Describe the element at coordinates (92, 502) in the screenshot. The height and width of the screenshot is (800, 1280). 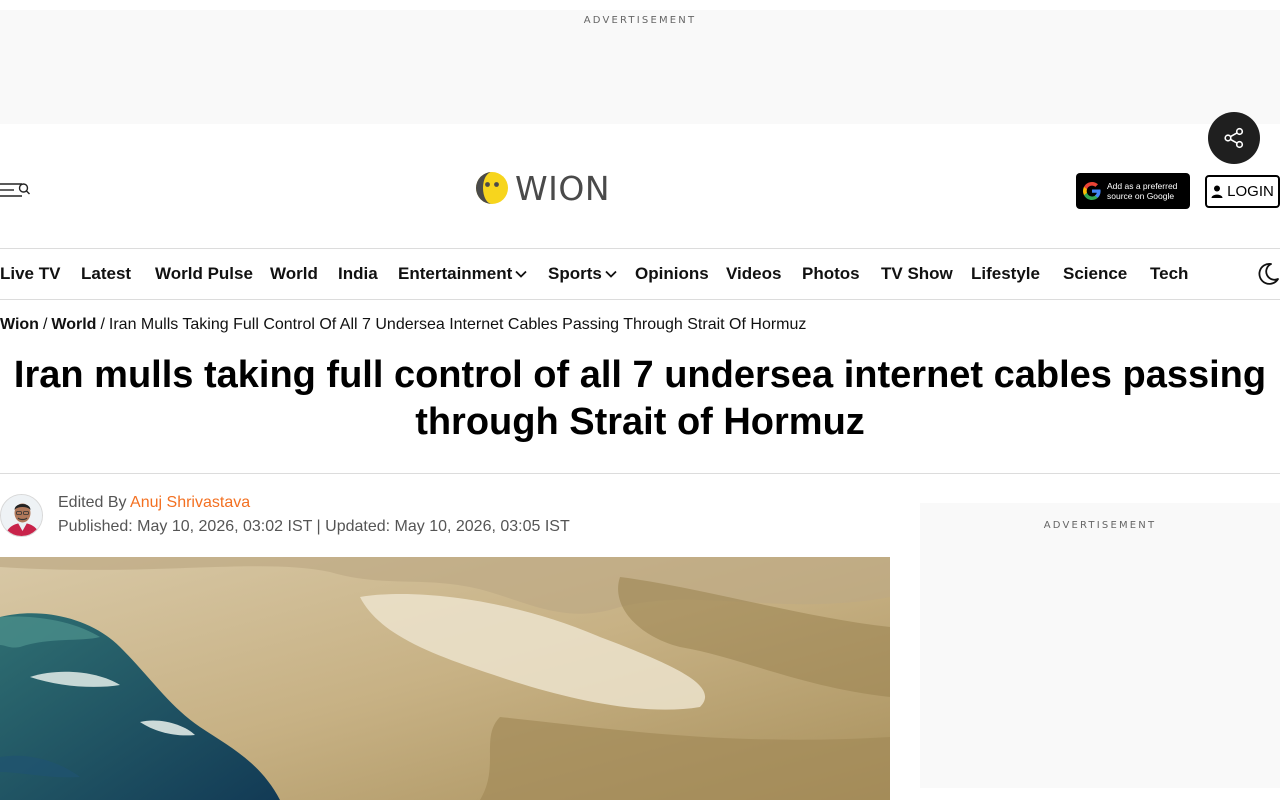
I see `edited-by-prefix: Edited By` at that location.